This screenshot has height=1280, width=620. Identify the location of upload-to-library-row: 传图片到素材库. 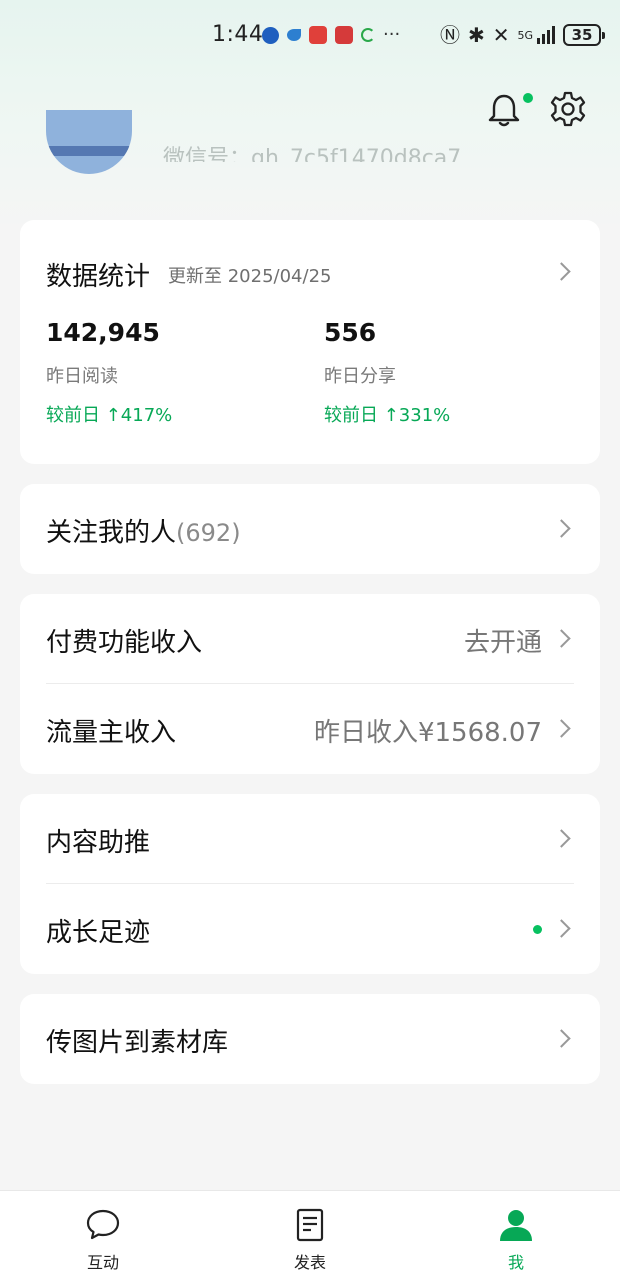
(310, 1039).